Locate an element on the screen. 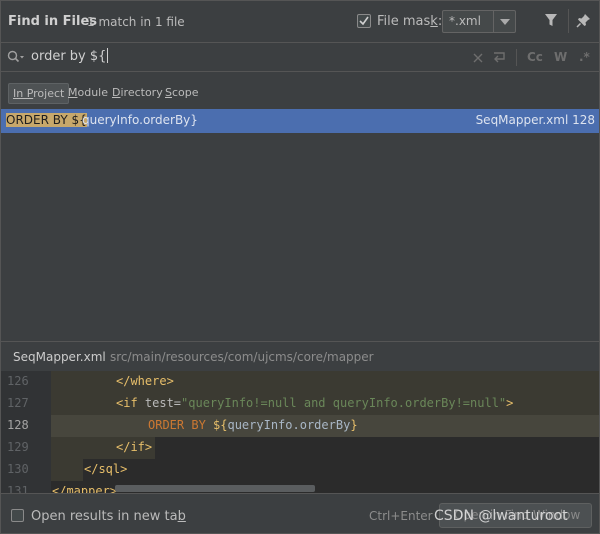  clear-icon is located at coordinates (478, 58).